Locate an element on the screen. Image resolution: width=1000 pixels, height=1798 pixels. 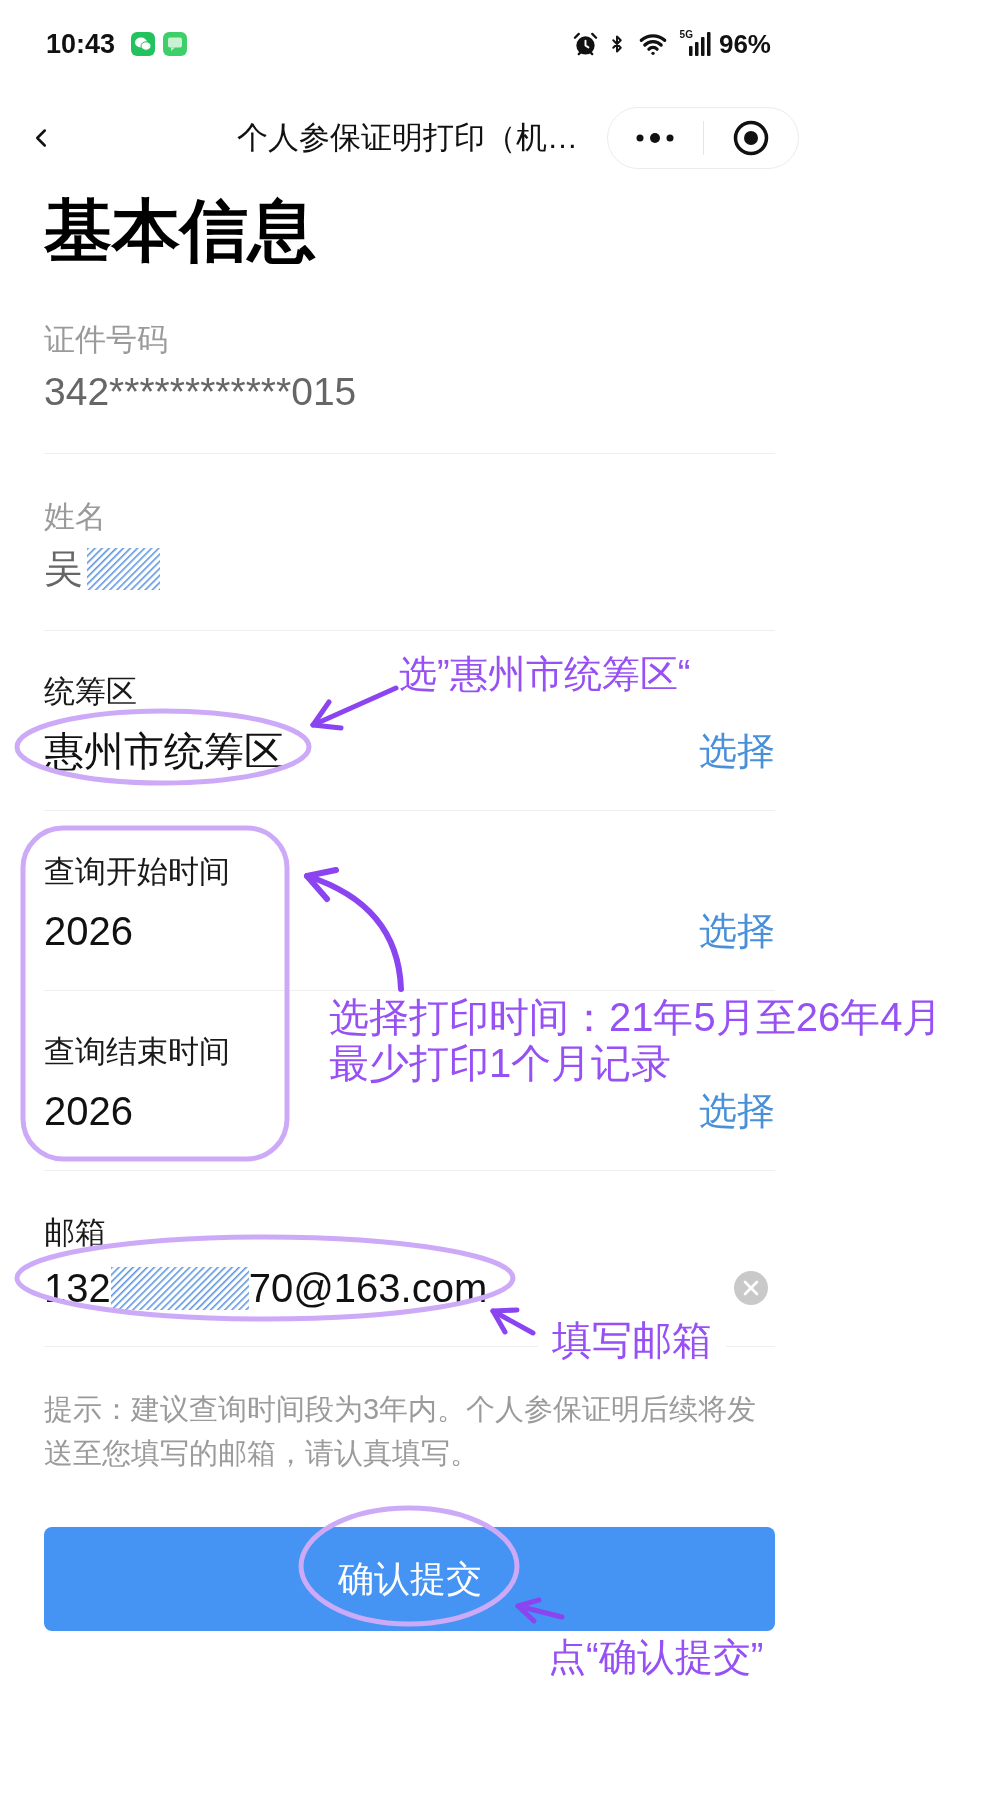
annotation-text: 选”惠州市统筹区“ is located at coordinates (545, 674).